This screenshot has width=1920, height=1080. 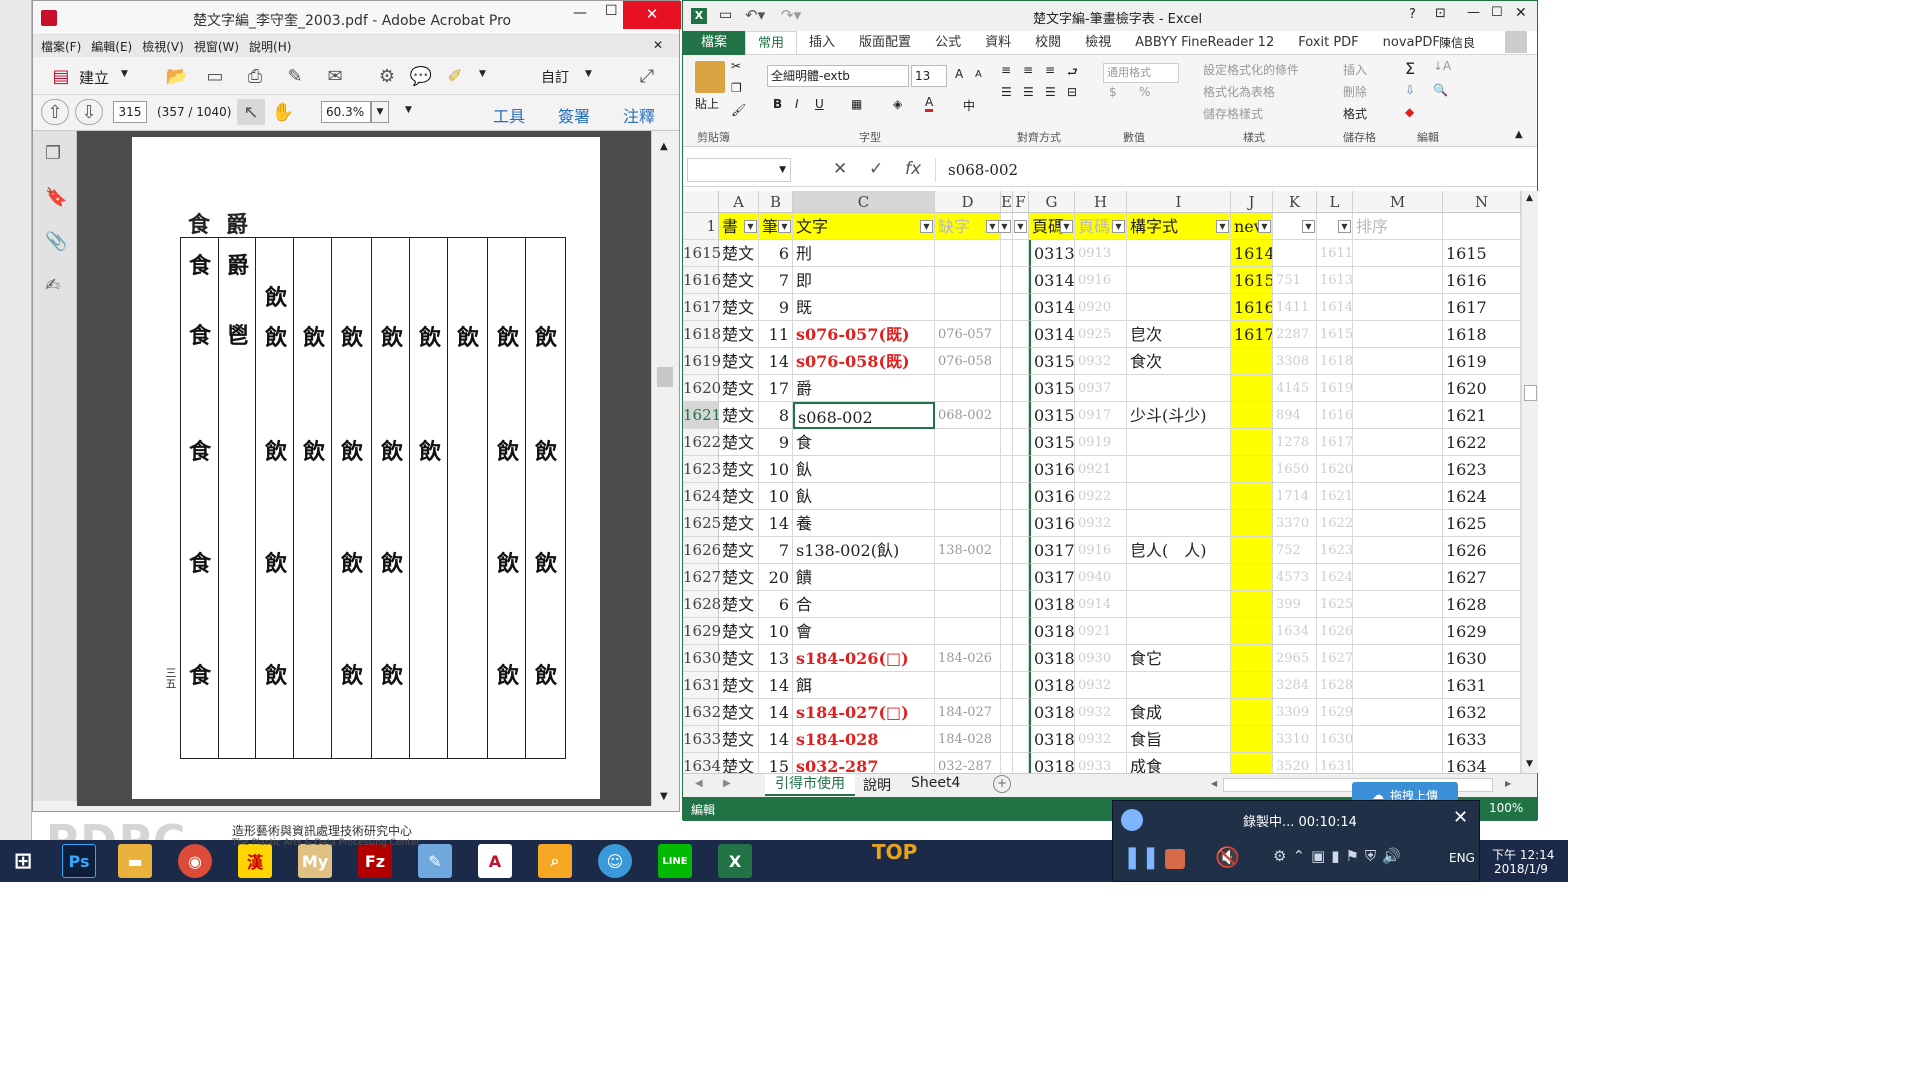 I want to click on font-size-select: 13, so click(x=929, y=76).